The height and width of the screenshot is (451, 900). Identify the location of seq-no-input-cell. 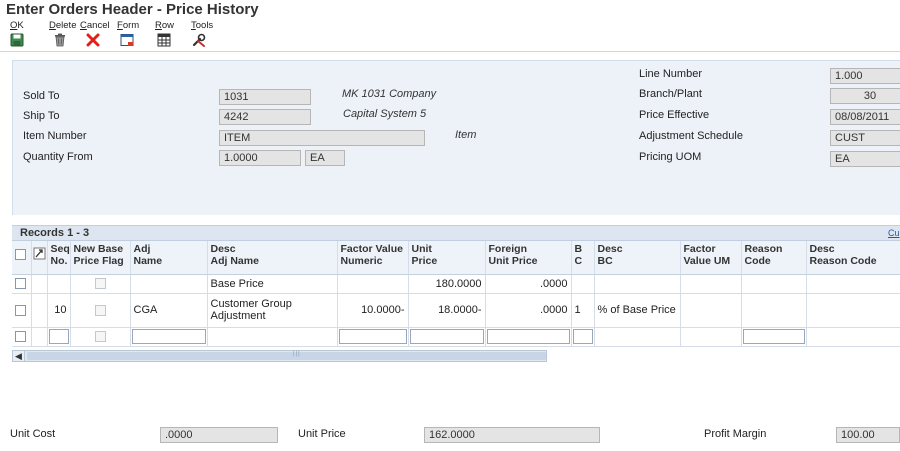
(59, 337).